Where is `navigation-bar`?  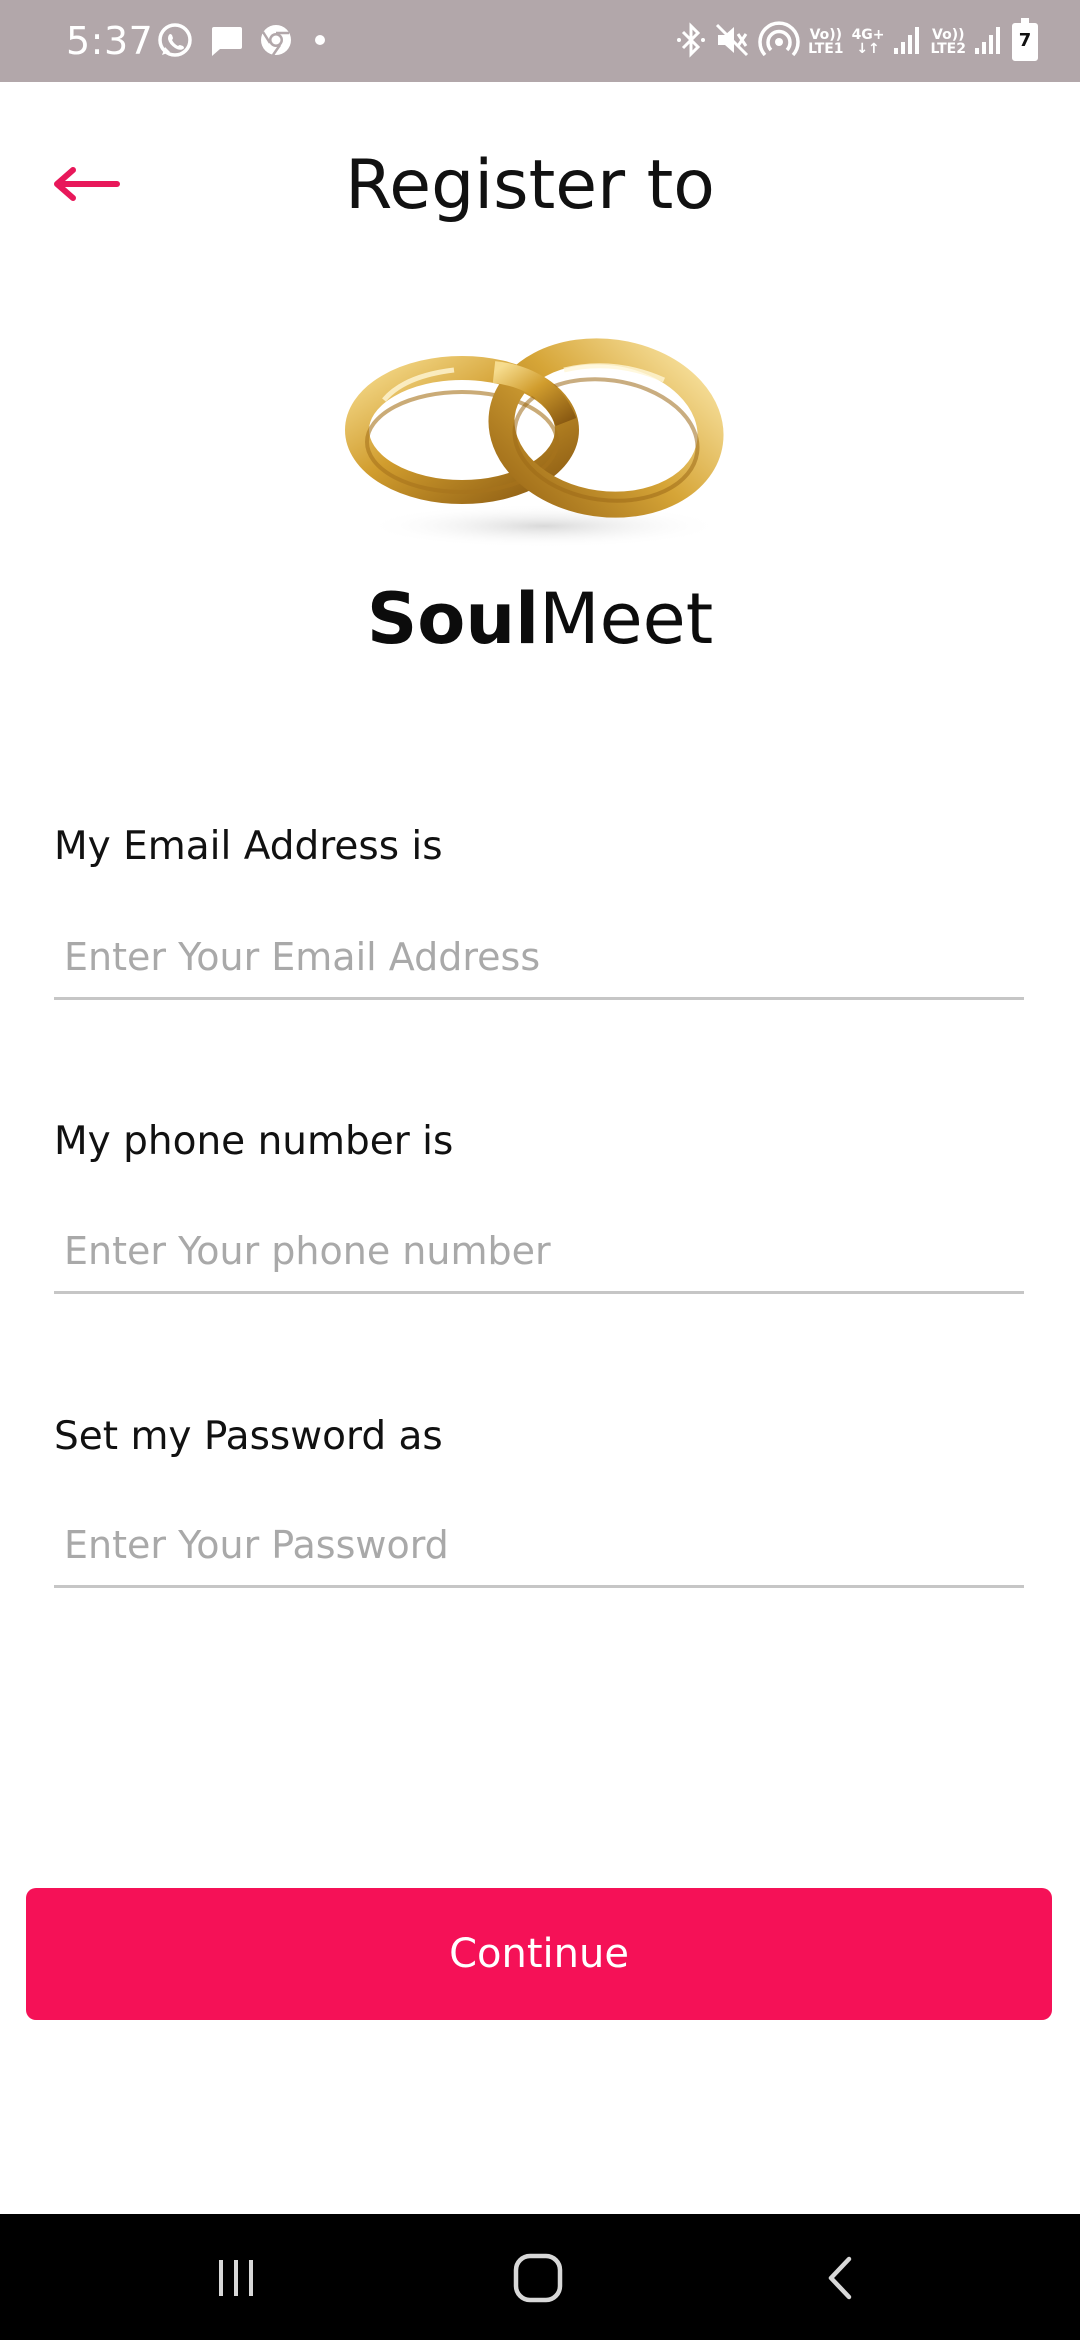 navigation-bar is located at coordinates (540, 2277).